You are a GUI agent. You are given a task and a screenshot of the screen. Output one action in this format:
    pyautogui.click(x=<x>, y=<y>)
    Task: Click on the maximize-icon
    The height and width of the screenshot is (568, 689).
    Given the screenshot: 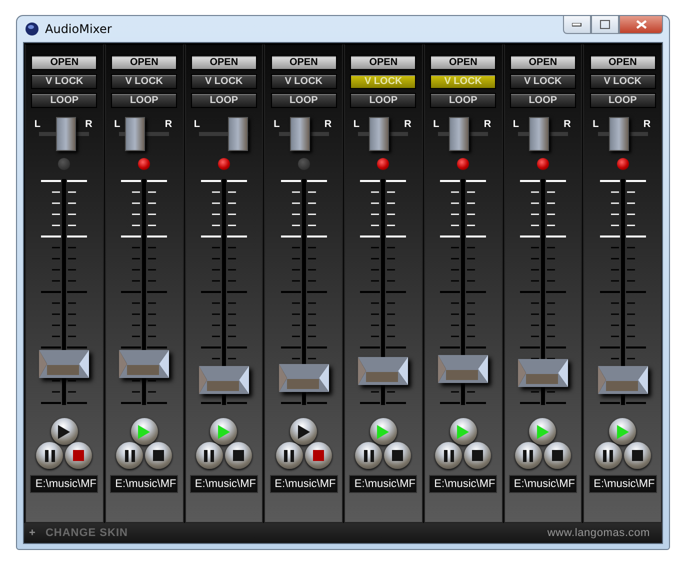 What is the action you would take?
    pyautogui.click(x=605, y=24)
    